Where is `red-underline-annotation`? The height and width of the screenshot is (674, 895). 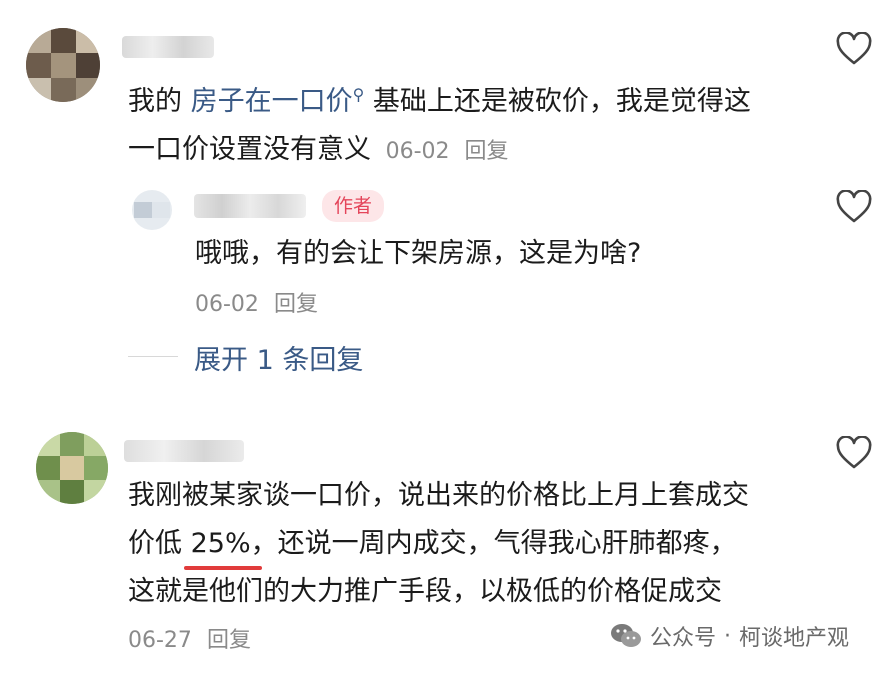
red-underline-annotation is located at coordinates (223, 568).